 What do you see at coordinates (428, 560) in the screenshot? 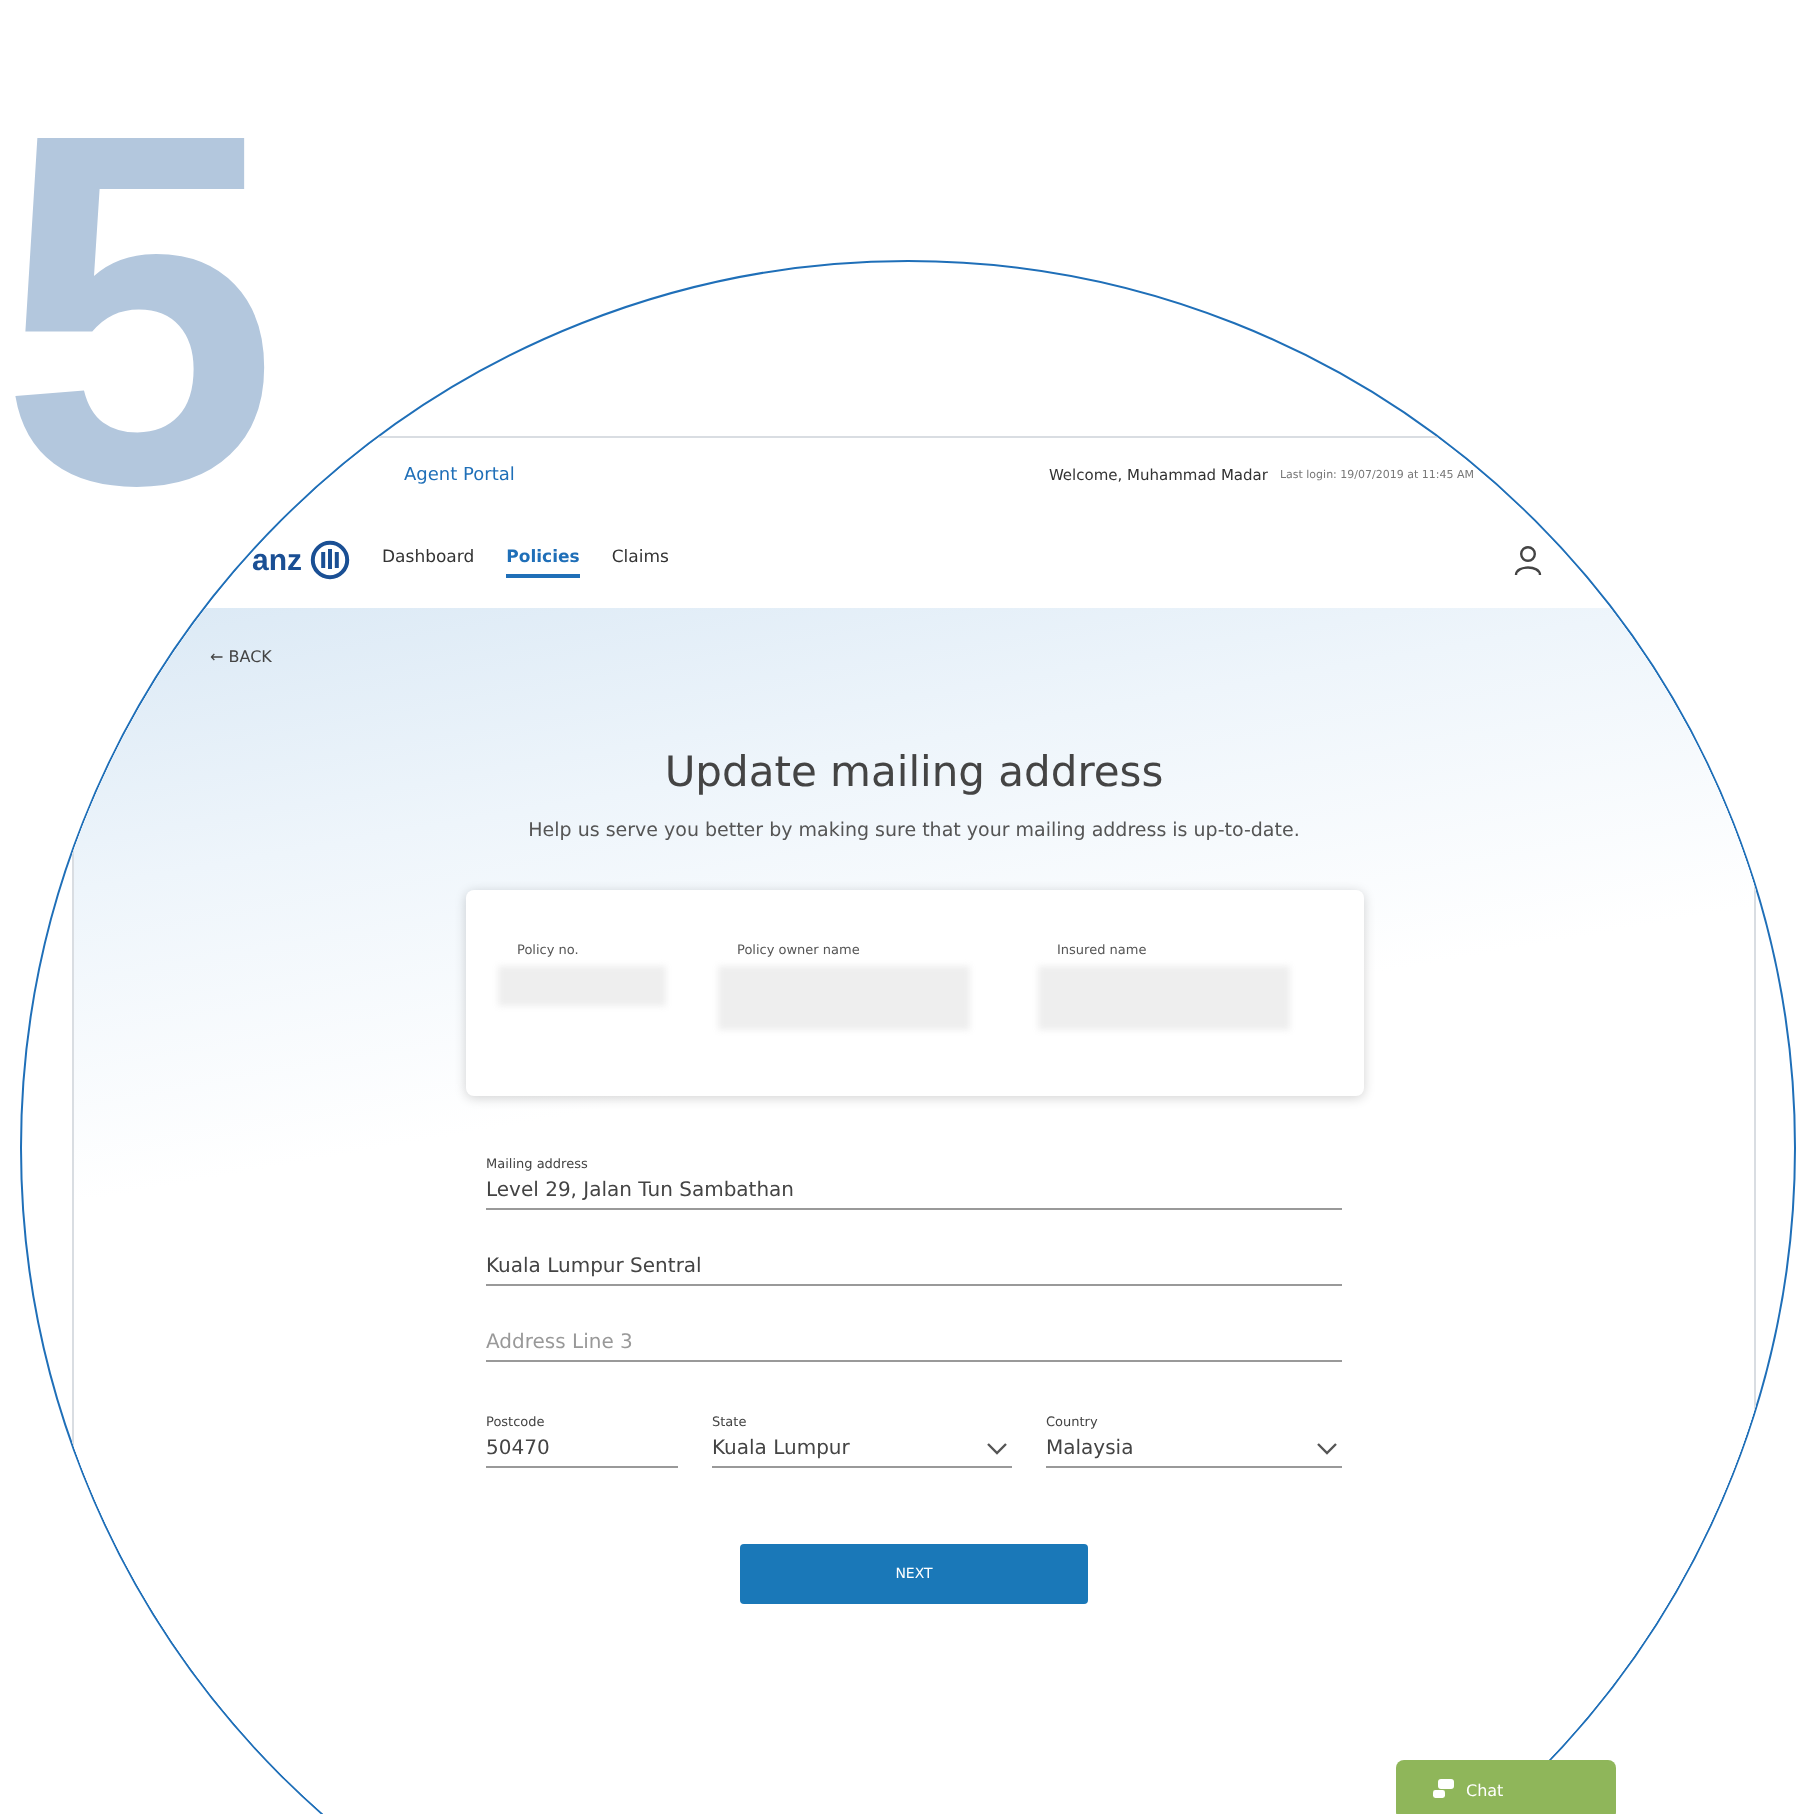
I see `nav-tab: Dashboard` at bounding box center [428, 560].